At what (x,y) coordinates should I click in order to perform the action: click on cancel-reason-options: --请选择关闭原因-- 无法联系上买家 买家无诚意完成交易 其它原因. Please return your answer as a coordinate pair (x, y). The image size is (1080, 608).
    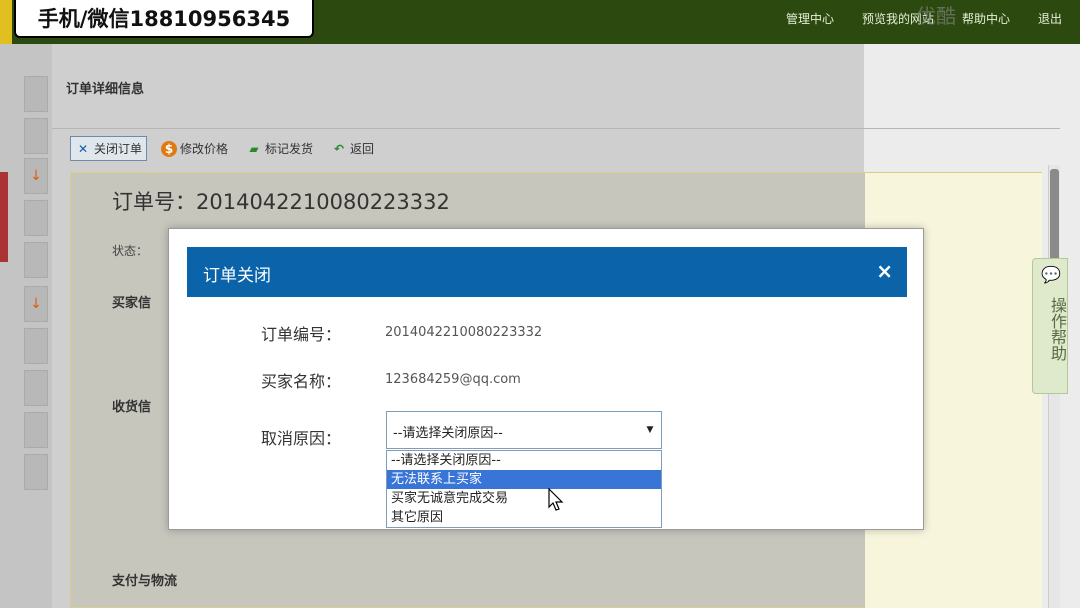
    Looking at the image, I should click on (524, 489).